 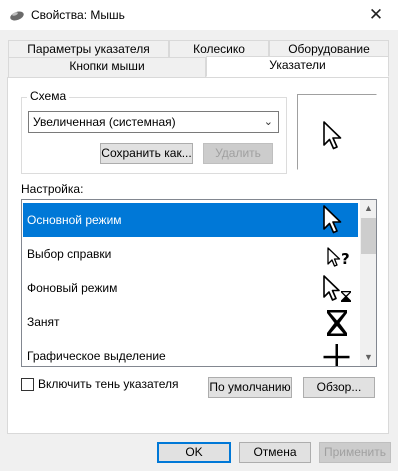 I want to click on cursor-preview, so click(x=337, y=132).